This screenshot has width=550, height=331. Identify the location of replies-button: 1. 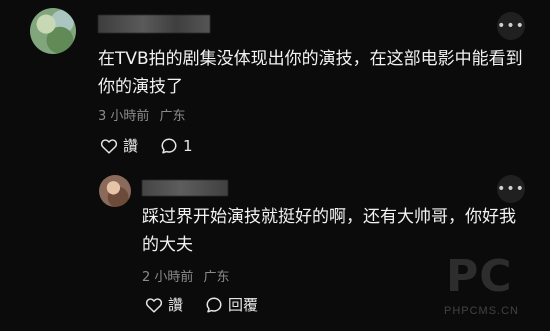
(176, 146).